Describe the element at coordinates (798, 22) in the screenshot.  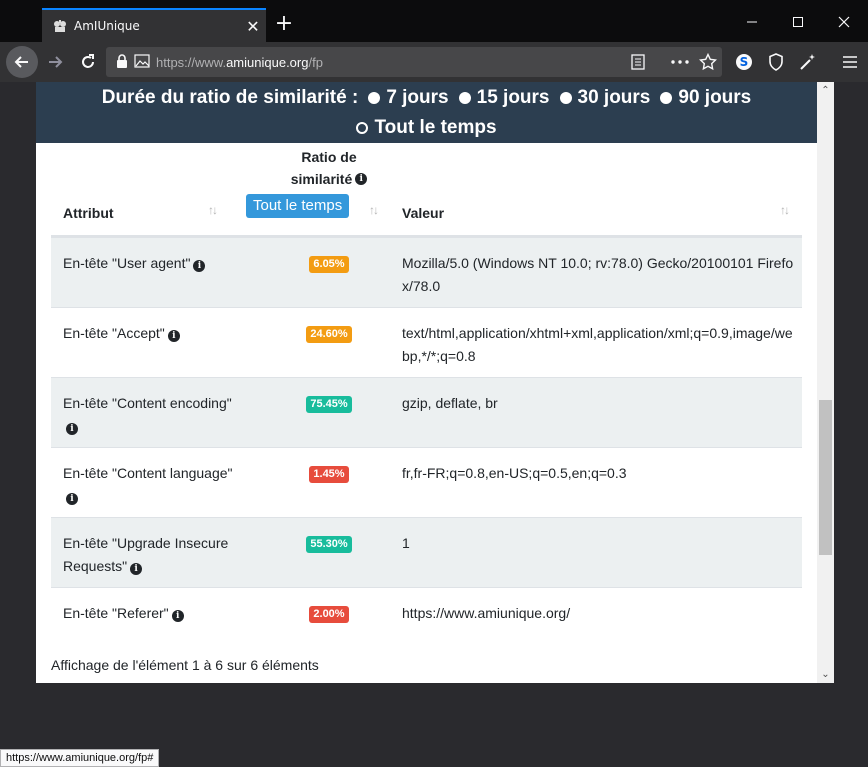
I see `maximize-icon` at that location.